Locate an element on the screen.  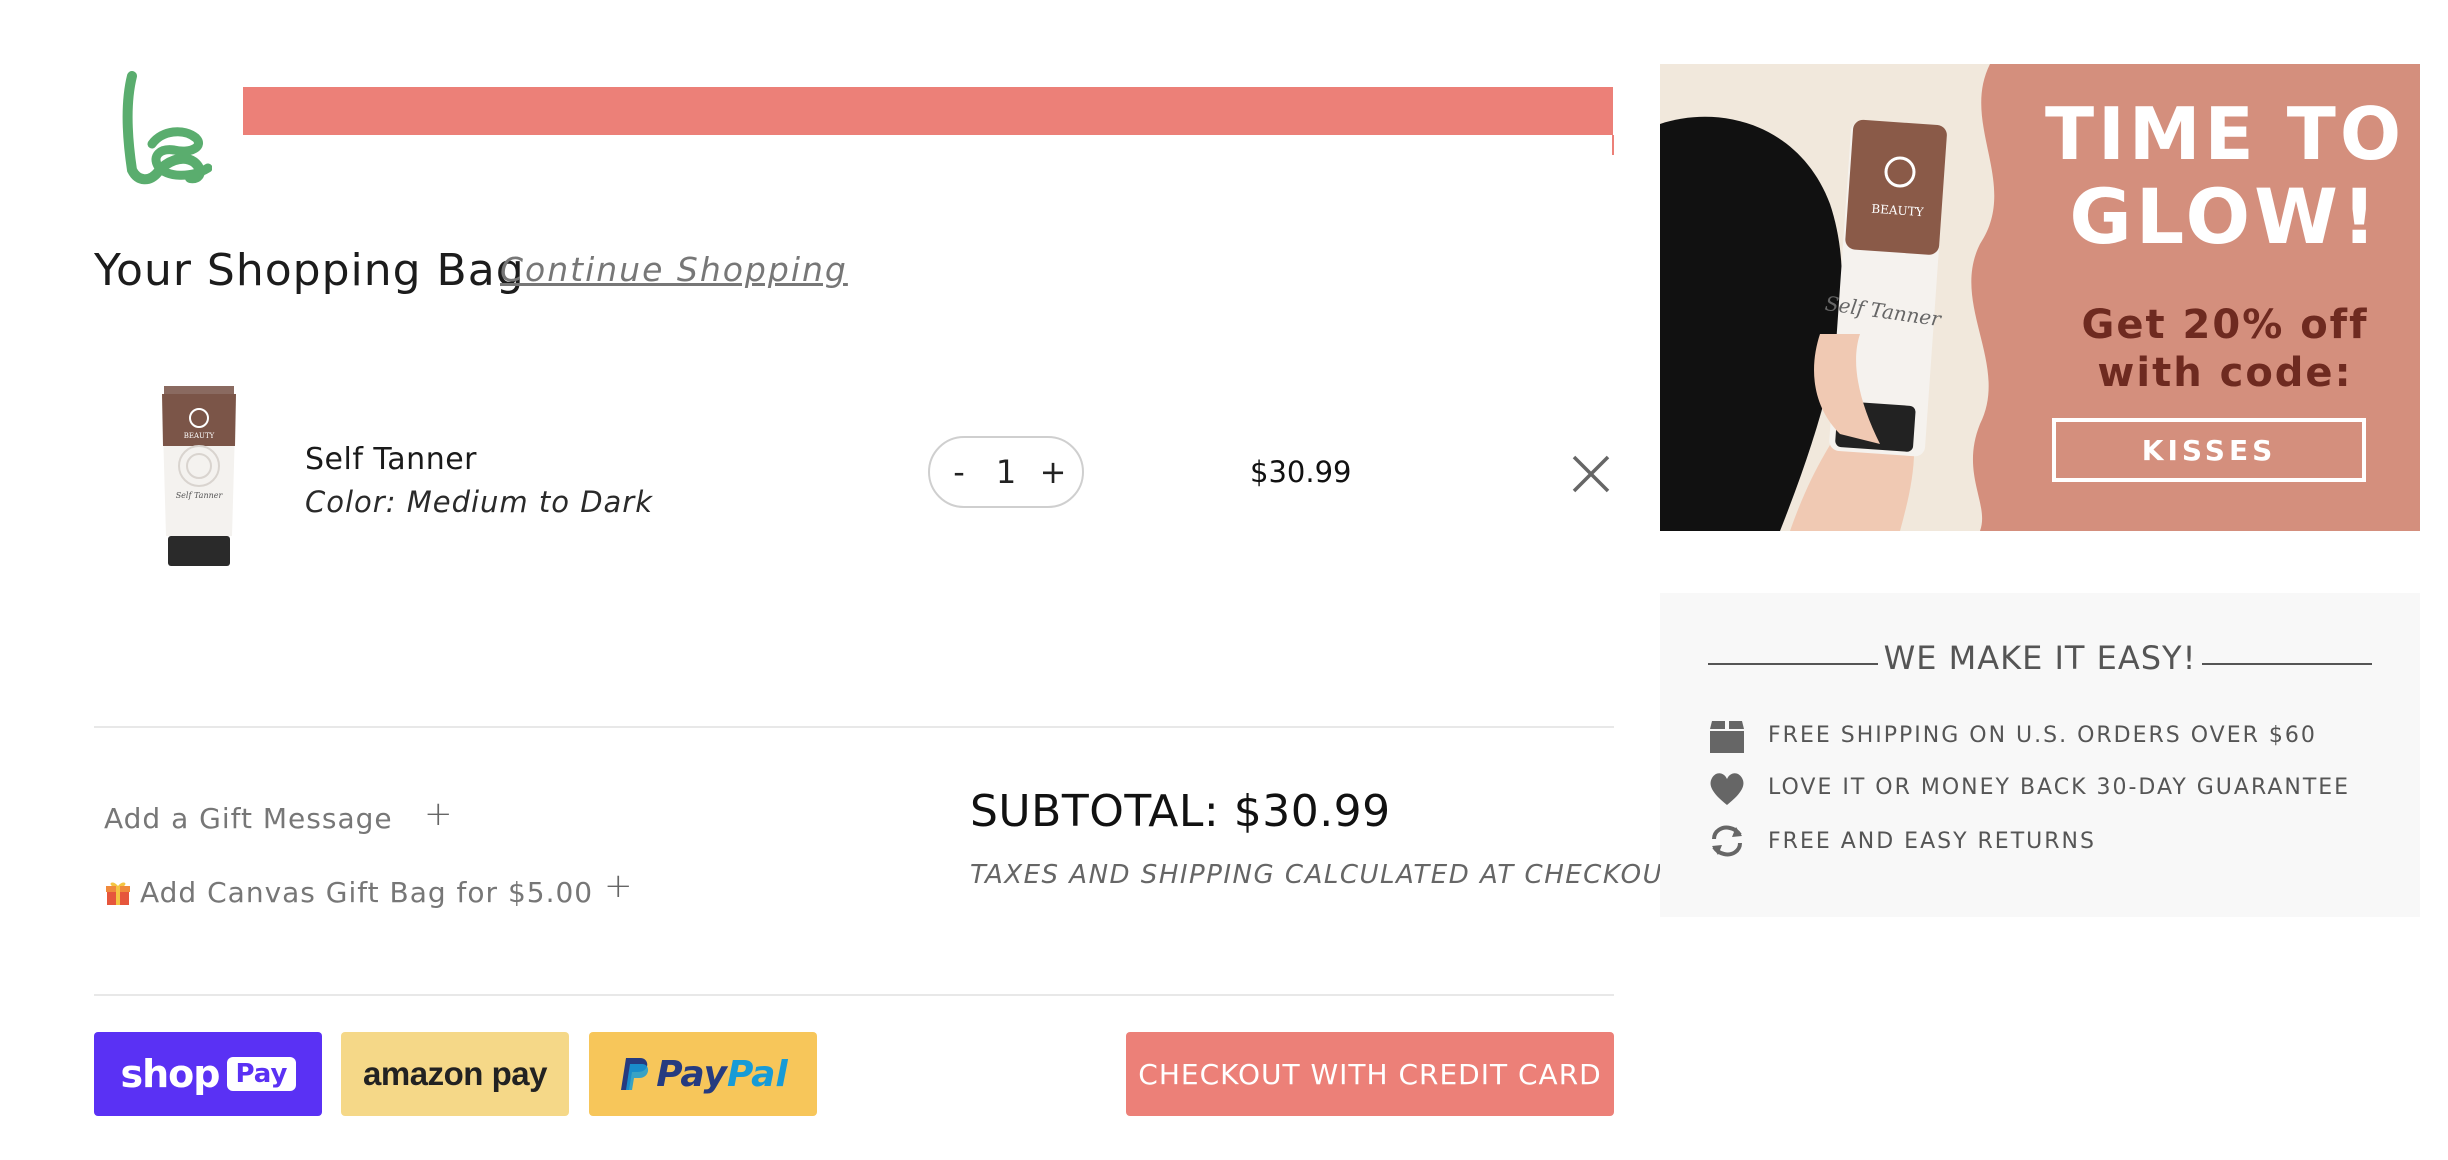
product-name: Self Tanner is located at coordinates (391, 459).